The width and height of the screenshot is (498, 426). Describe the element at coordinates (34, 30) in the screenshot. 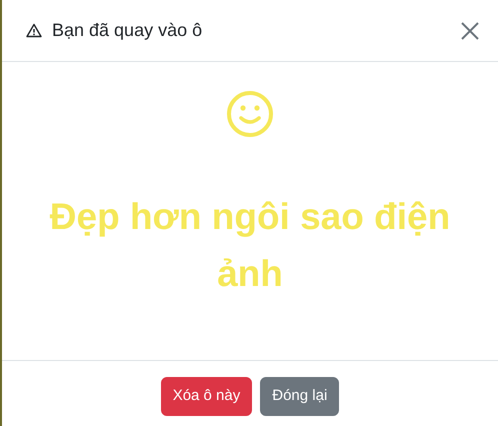

I see `warning-icon` at that location.